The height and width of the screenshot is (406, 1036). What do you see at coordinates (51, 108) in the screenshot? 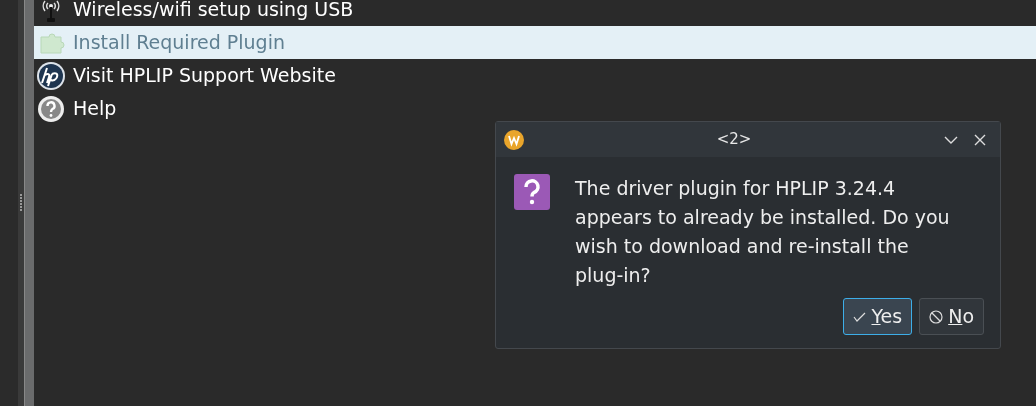
I see `help-icon` at bounding box center [51, 108].